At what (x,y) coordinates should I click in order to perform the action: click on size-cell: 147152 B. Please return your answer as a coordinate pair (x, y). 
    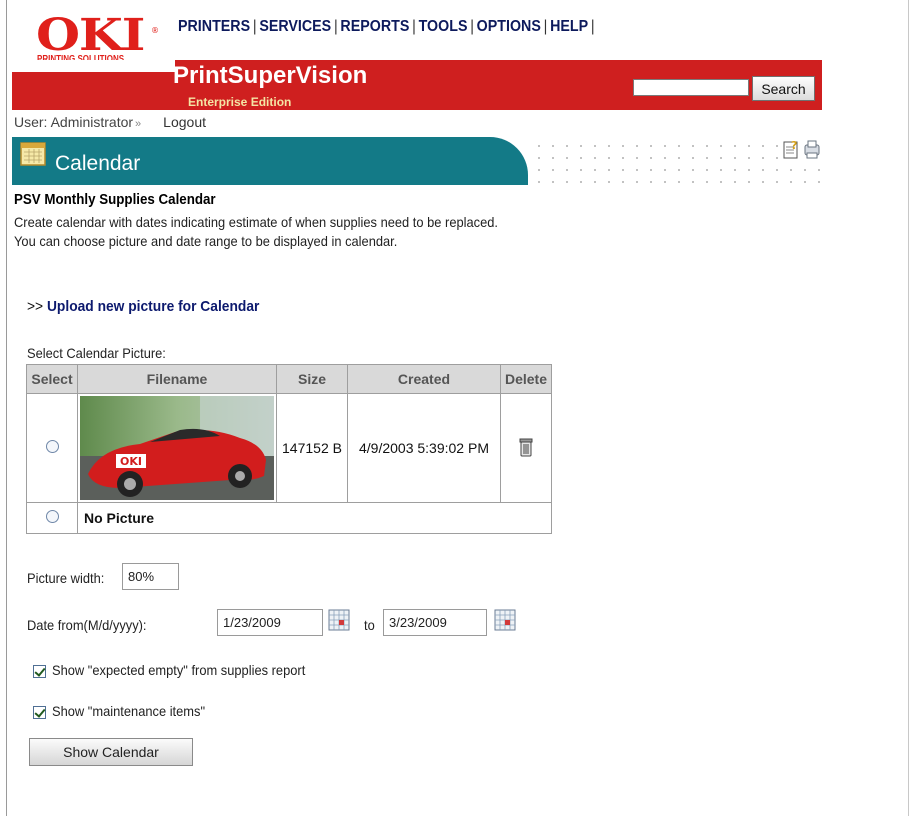
    Looking at the image, I should click on (312, 448).